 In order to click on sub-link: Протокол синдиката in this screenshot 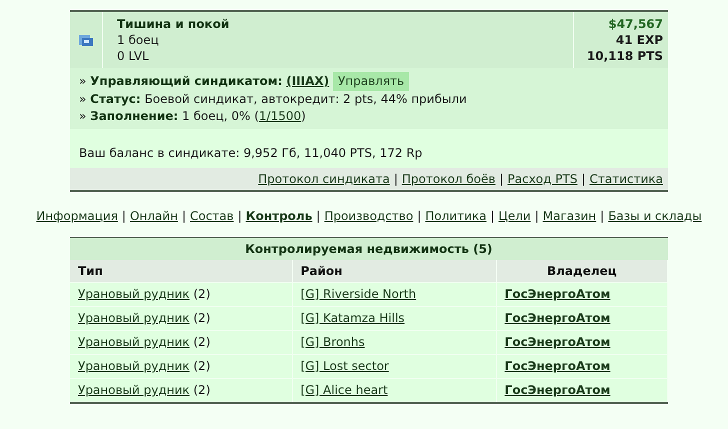, I will do `click(324, 179)`.